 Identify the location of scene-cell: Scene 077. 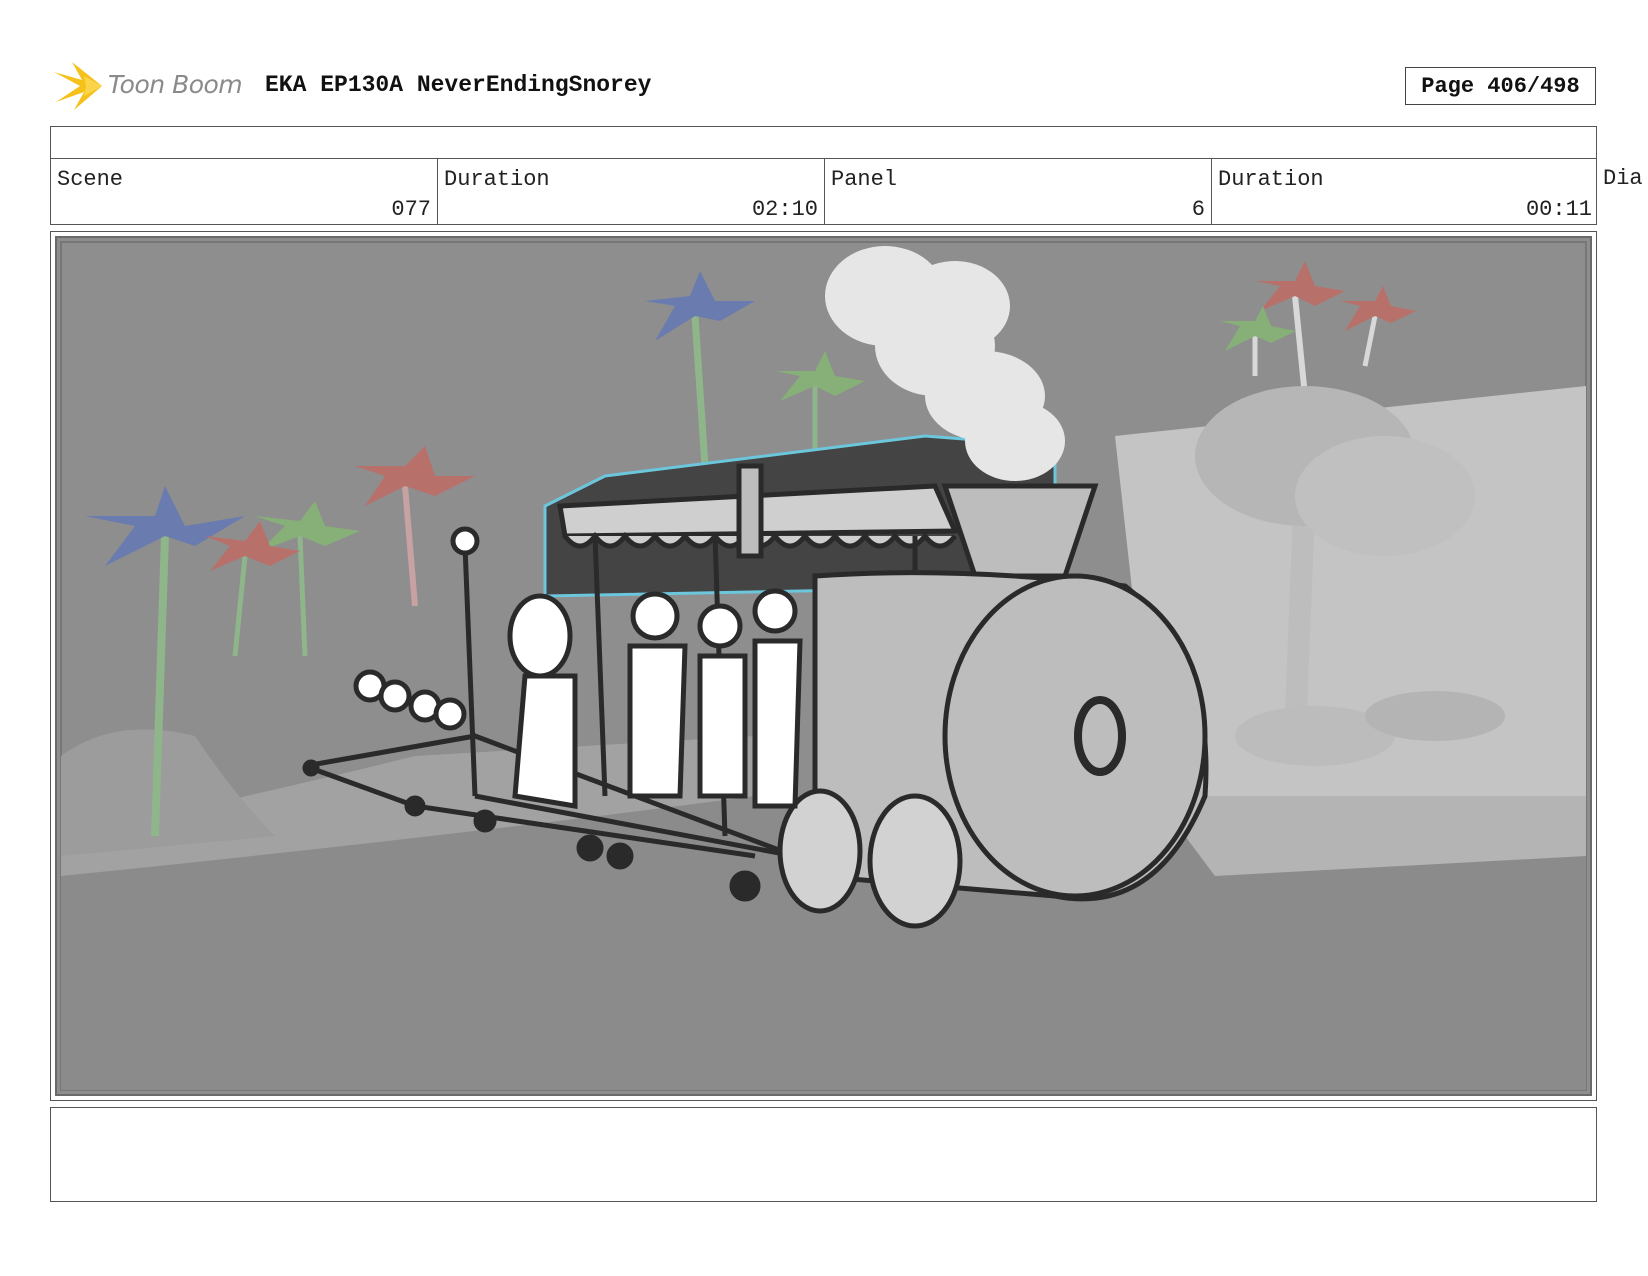
(244, 191).